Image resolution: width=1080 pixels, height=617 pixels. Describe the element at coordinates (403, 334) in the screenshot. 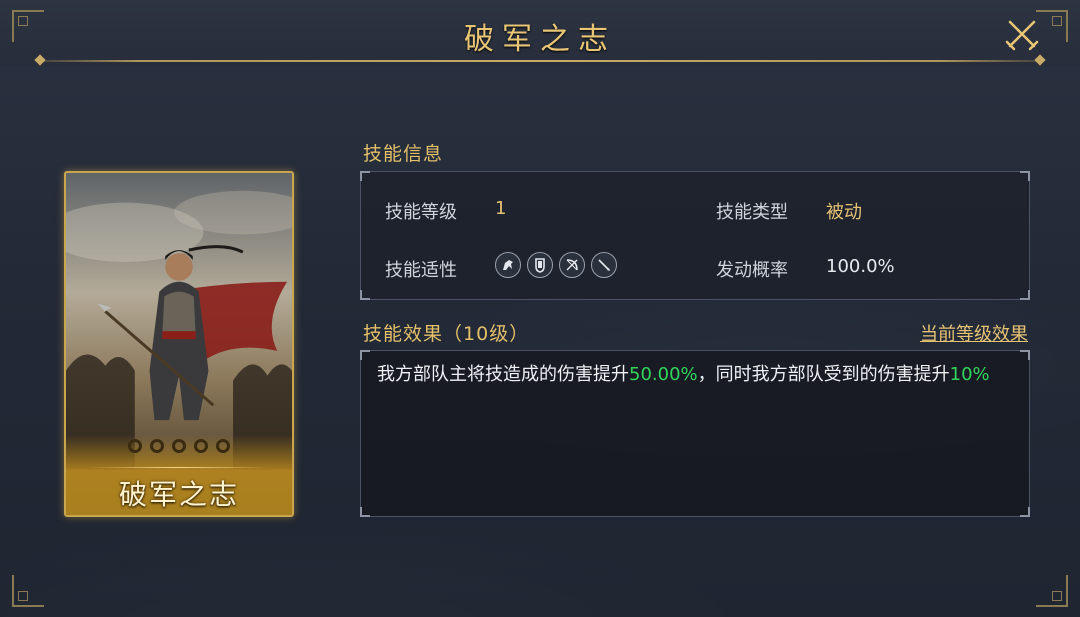

I see `skill-effect-label: 技能效果` at that location.